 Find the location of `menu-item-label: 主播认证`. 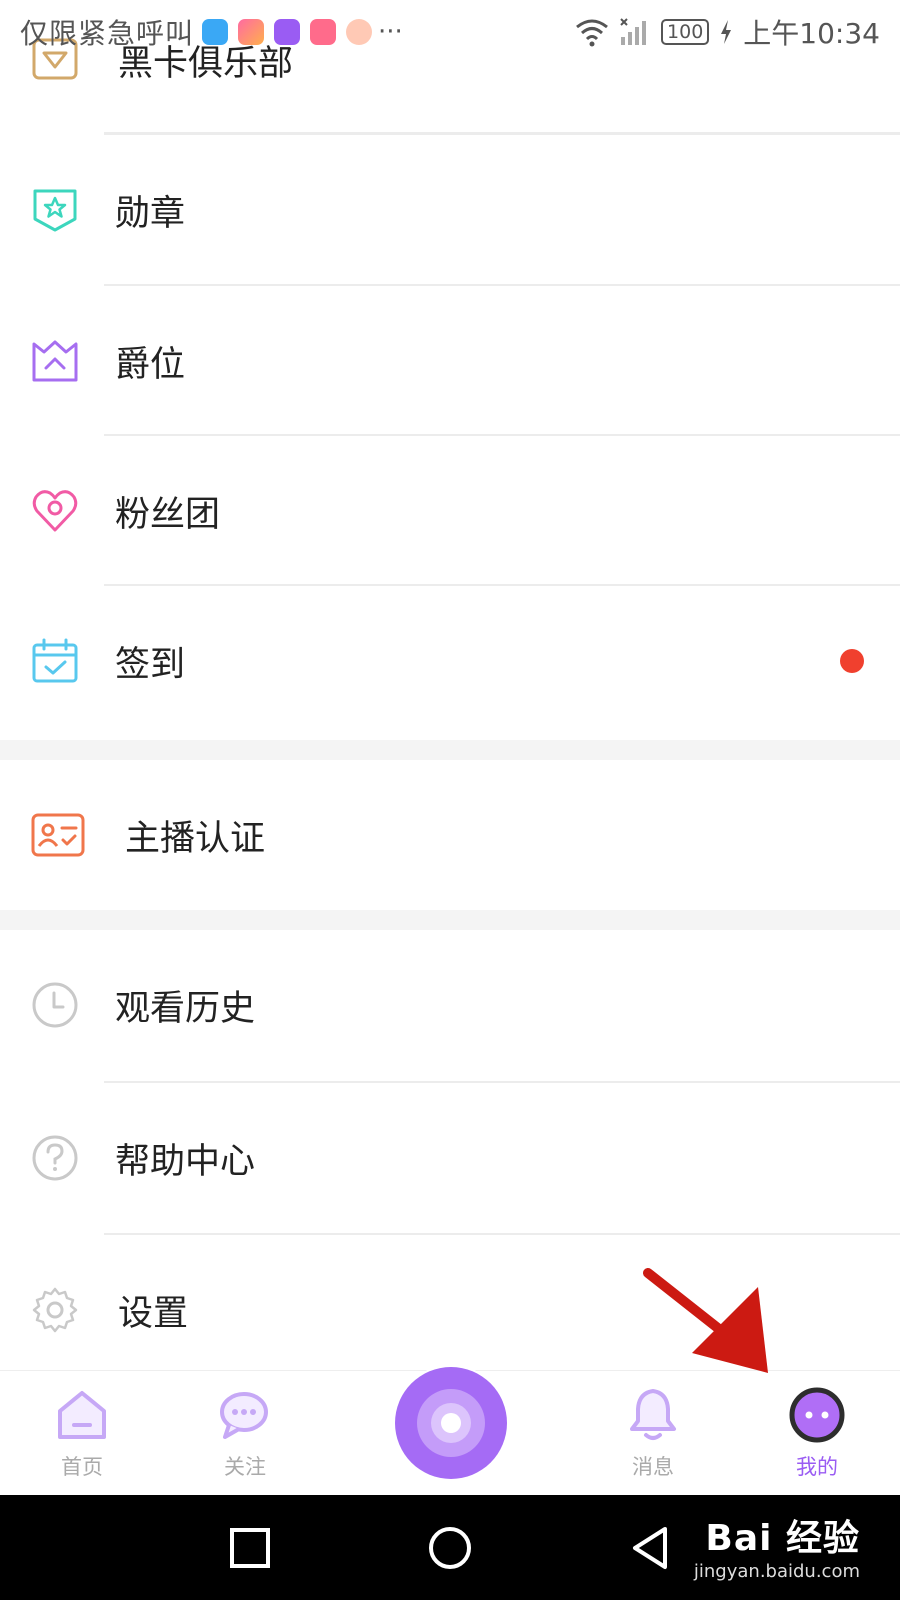

menu-item-label: 主播认证 is located at coordinates (195, 838).